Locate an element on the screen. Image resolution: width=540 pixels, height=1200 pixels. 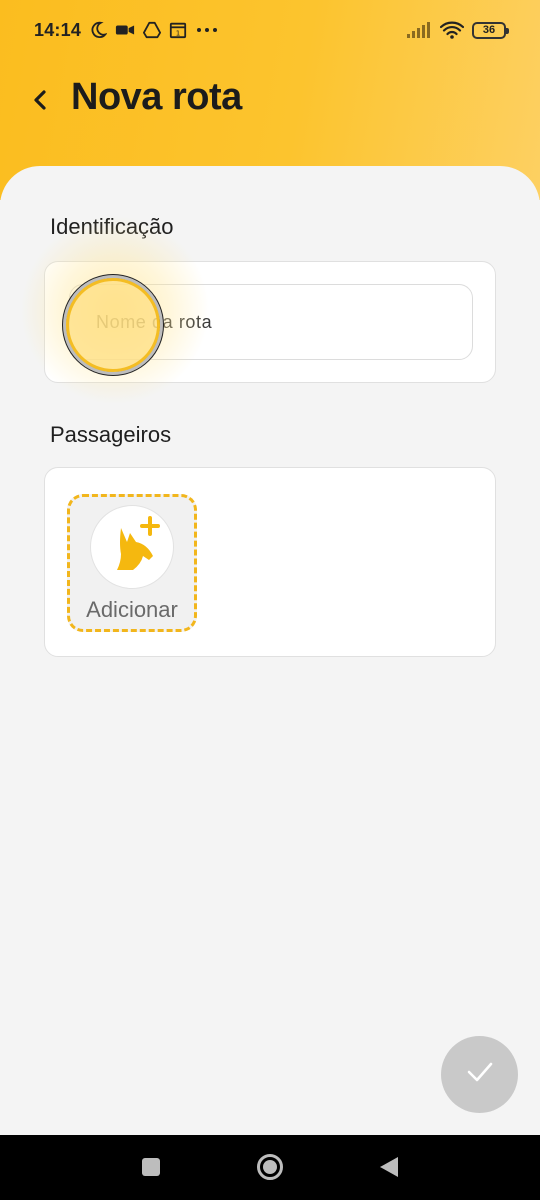
section-title-identificacao: Identificação is located at coordinates (112, 226).